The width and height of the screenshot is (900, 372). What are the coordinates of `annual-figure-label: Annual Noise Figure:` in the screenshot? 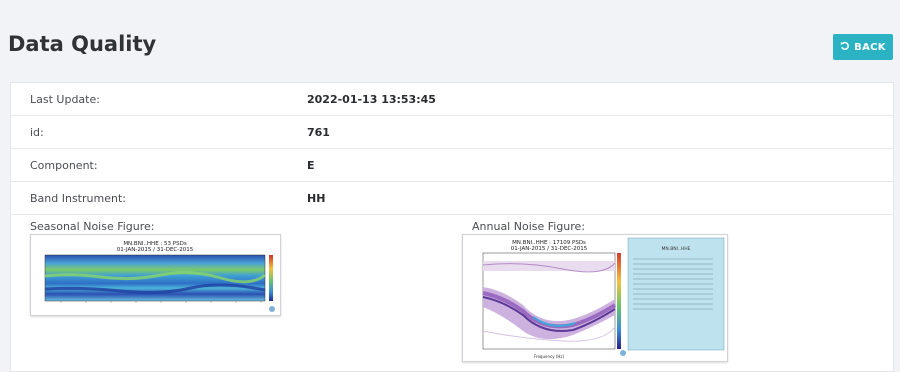 It's located at (529, 226).